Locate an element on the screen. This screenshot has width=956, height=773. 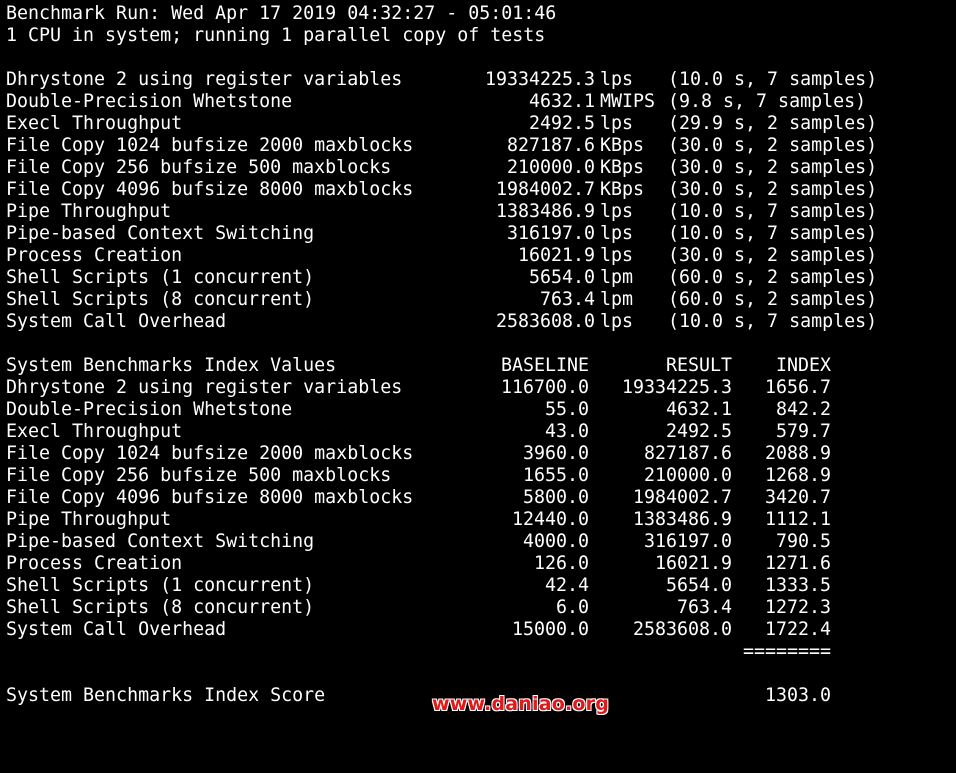
index-value: 1272.3 is located at coordinates (797, 607).